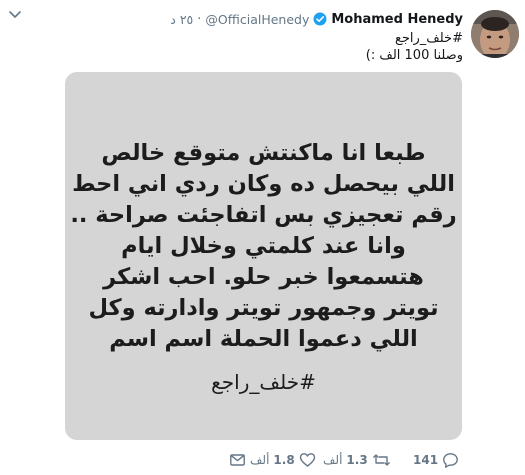 Image resolution: width=525 pixels, height=475 pixels. Describe the element at coordinates (307, 460) in the screenshot. I see `like-icon` at that location.